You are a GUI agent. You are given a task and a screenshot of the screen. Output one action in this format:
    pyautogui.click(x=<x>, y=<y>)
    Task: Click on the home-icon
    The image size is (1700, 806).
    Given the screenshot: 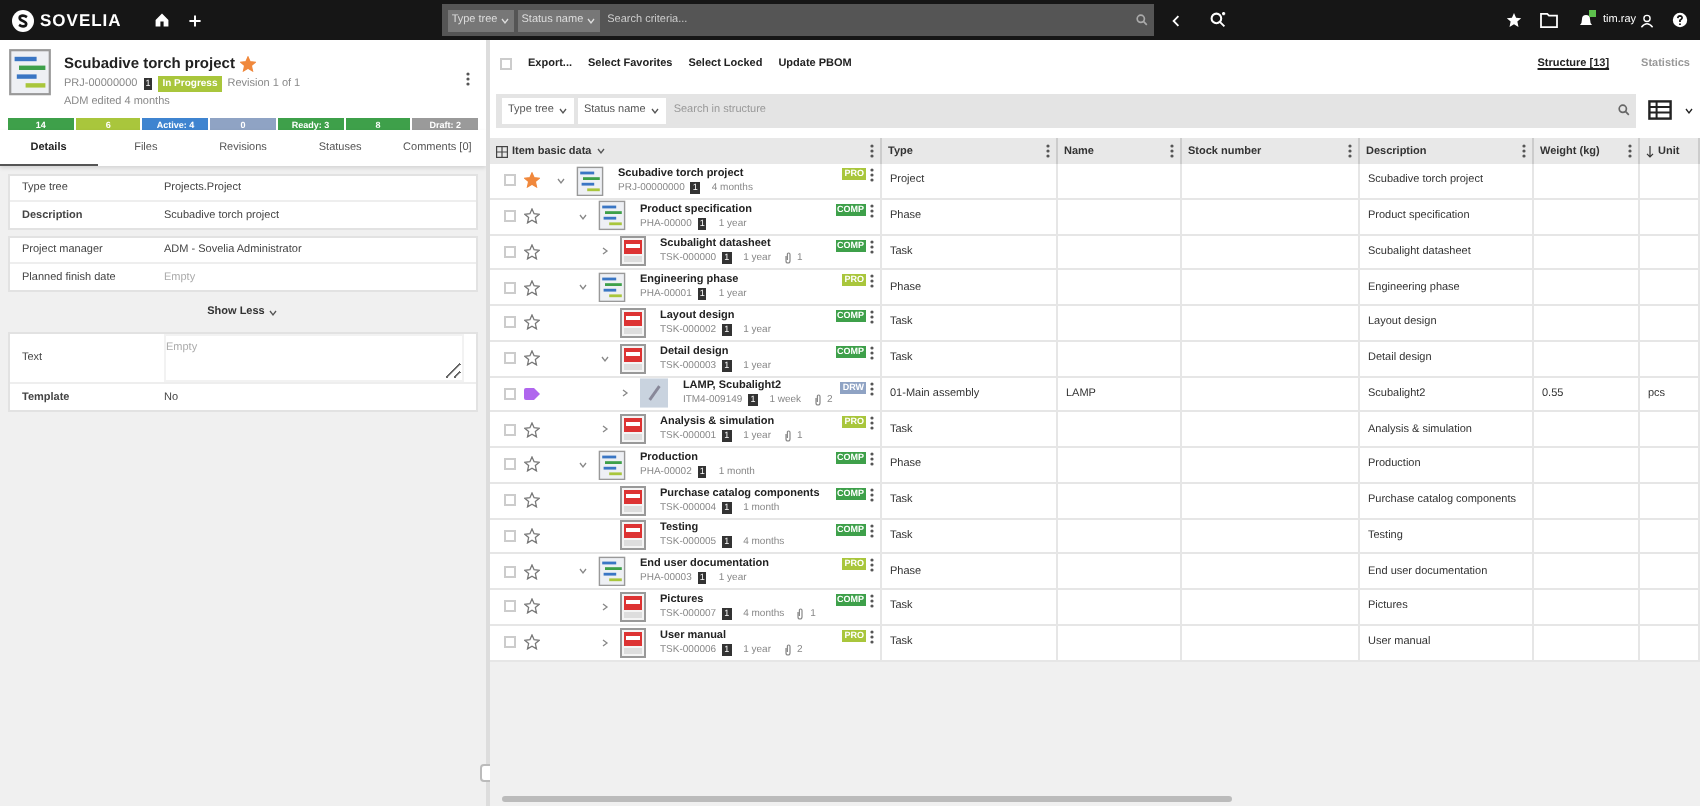 What is the action you would take?
    pyautogui.click(x=161, y=20)
    